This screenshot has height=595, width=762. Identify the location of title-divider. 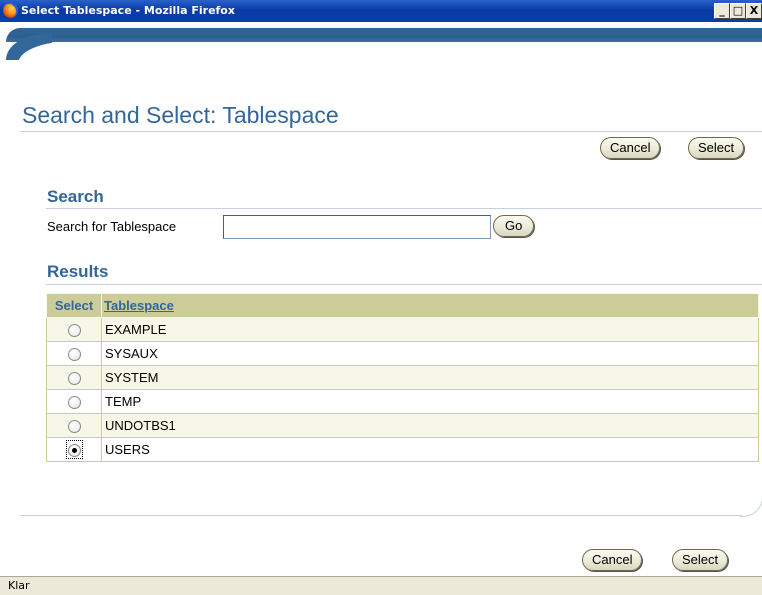
(391, 131).